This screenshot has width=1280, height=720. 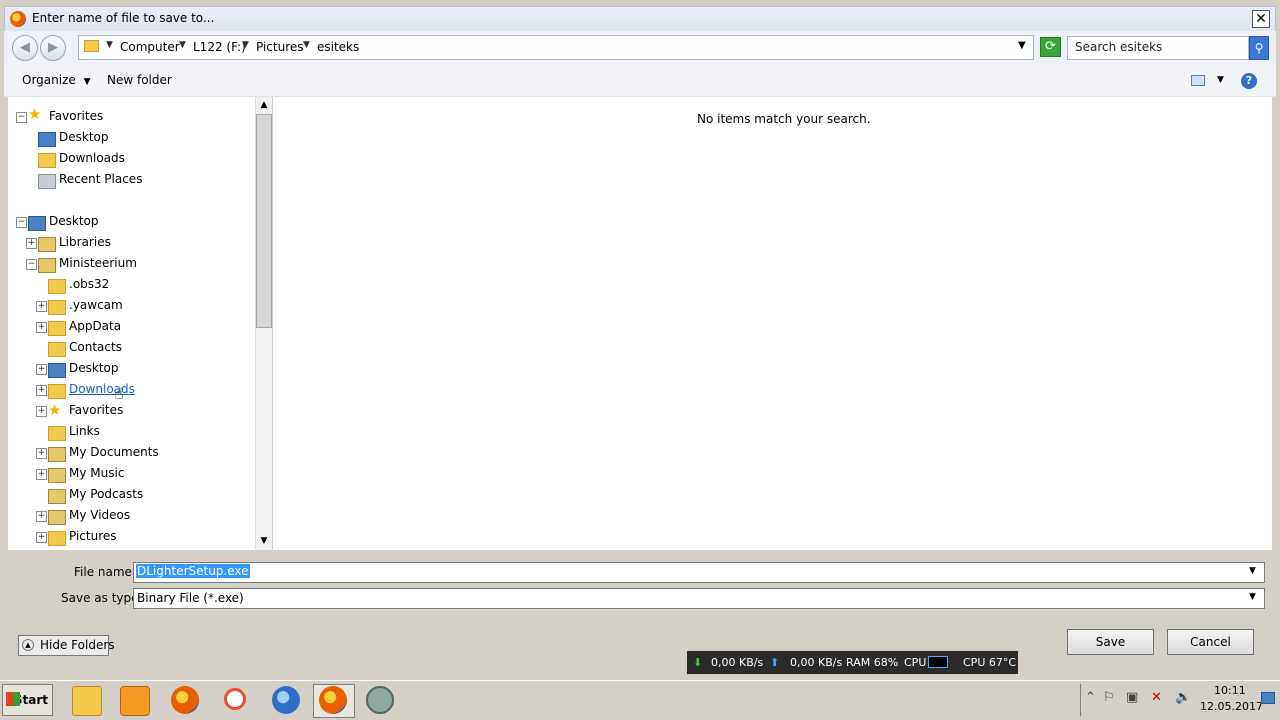 I want to click on tree-item-libraries: Libraries, so click(x=85, y=242).